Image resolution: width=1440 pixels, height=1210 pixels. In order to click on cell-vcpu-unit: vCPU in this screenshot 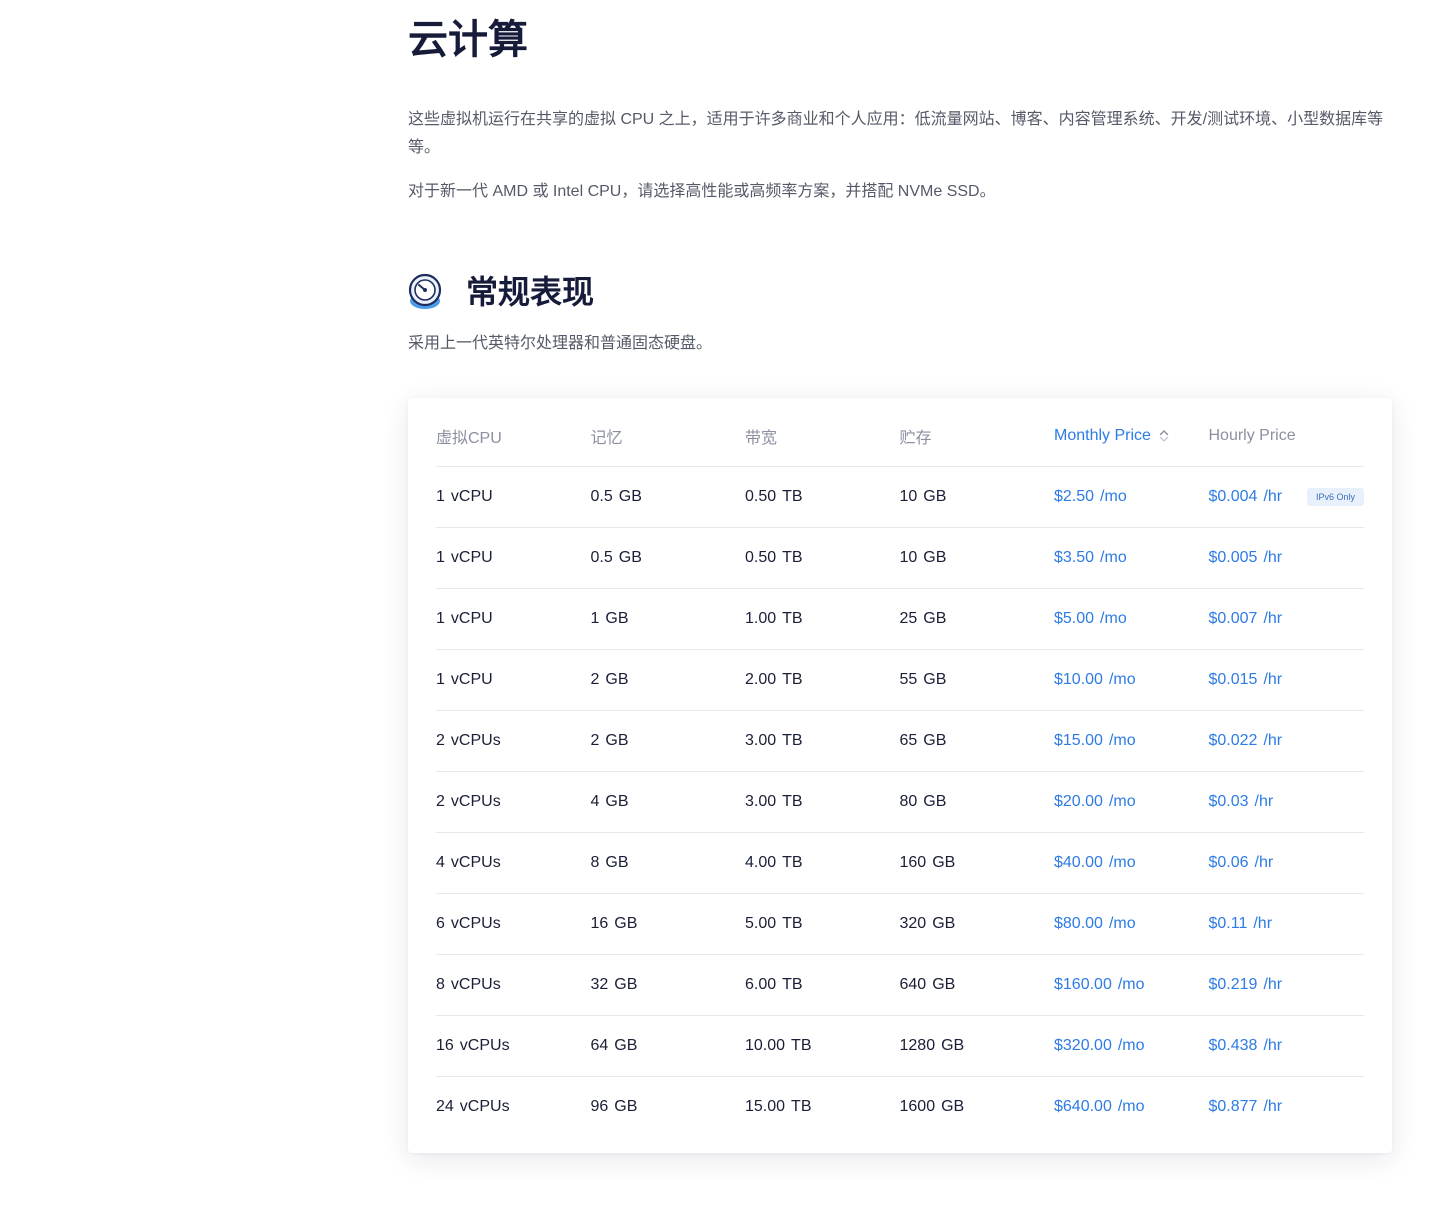, I will do `click(471, 496)`.